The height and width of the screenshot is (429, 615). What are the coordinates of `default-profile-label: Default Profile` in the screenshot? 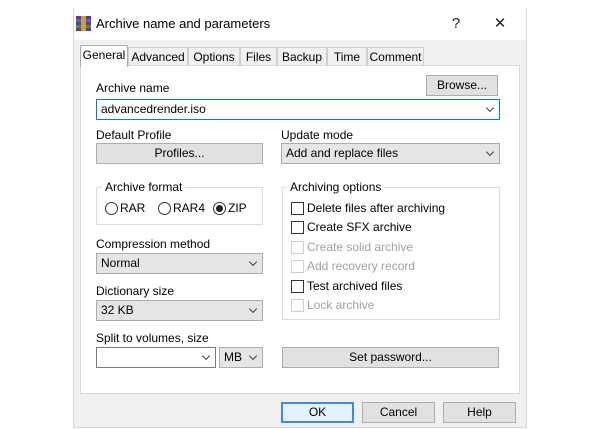 It's located at (134, 135).